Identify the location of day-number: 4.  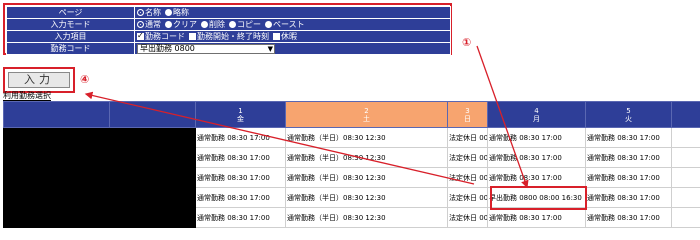
(536, 110).